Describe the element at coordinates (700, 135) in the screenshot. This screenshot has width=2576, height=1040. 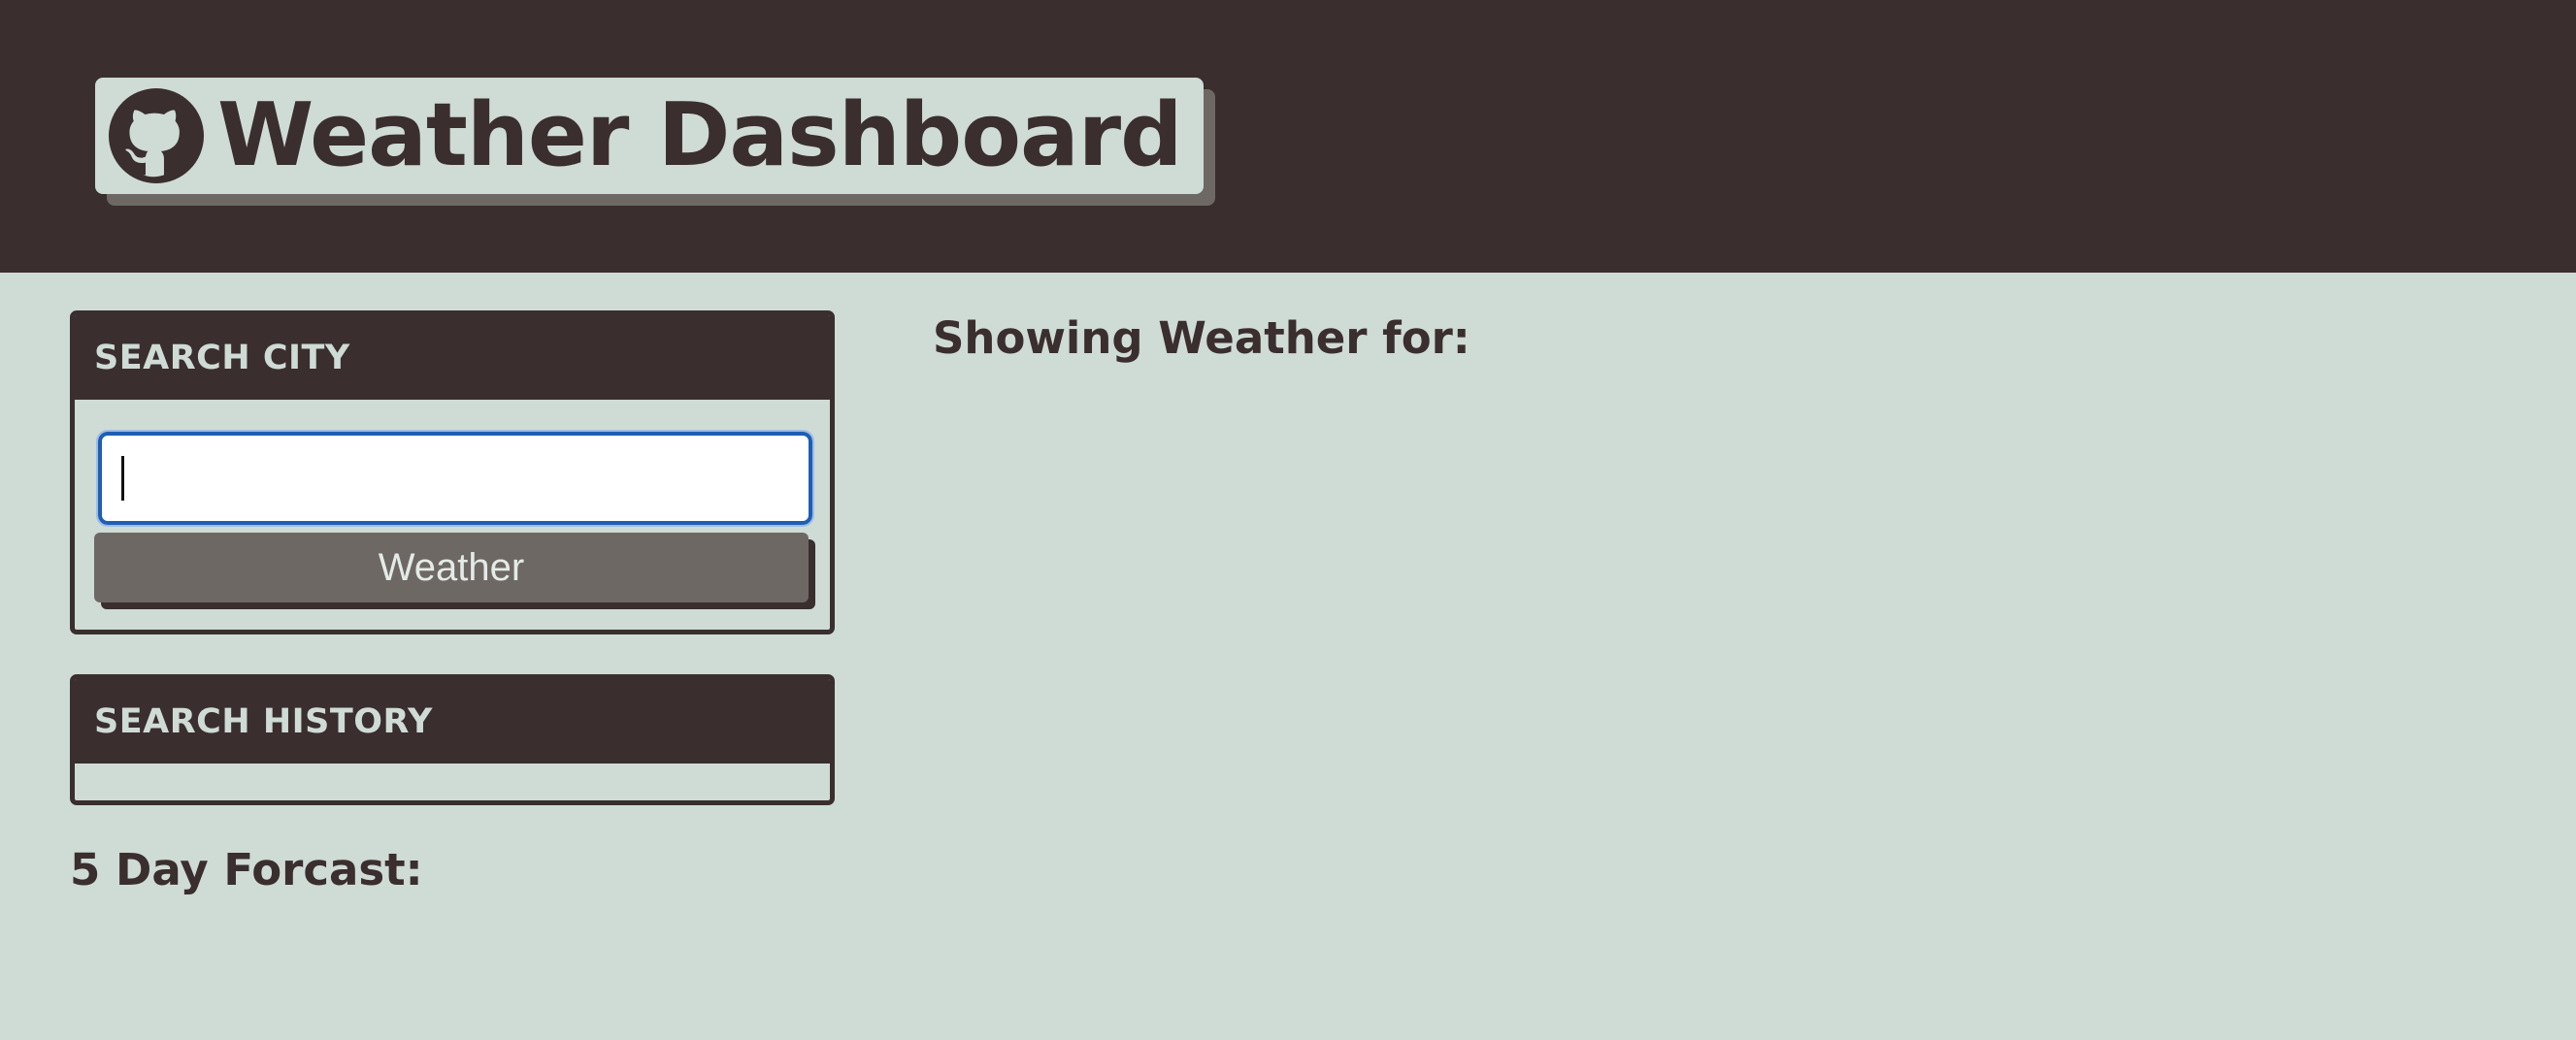
I see `page-title: Weather Dashboard` at that location.